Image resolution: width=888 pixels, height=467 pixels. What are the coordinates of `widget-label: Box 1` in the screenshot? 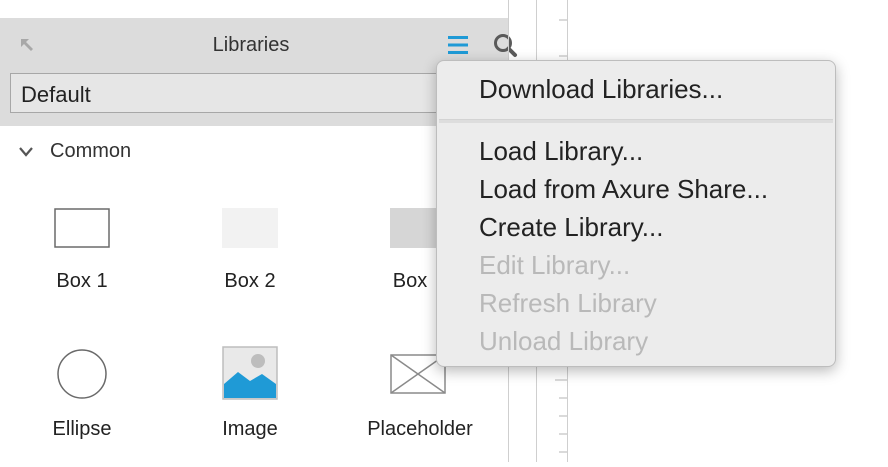 It's located at (82, 281).